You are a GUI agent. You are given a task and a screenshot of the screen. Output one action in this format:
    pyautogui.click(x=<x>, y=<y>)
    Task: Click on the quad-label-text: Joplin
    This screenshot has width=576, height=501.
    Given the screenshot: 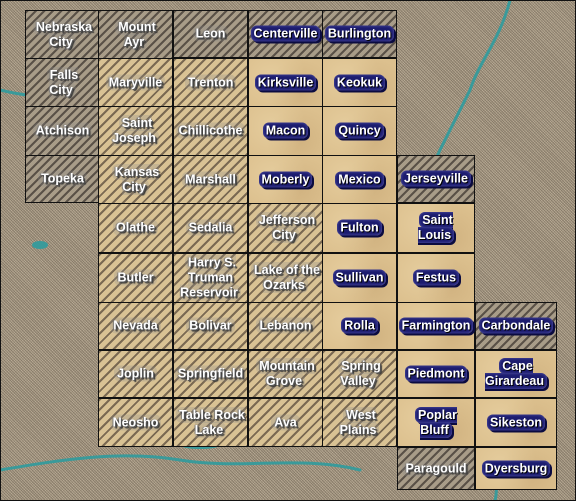 What is the action you would take?
    pyautogui.click(x=135, y=373)
    